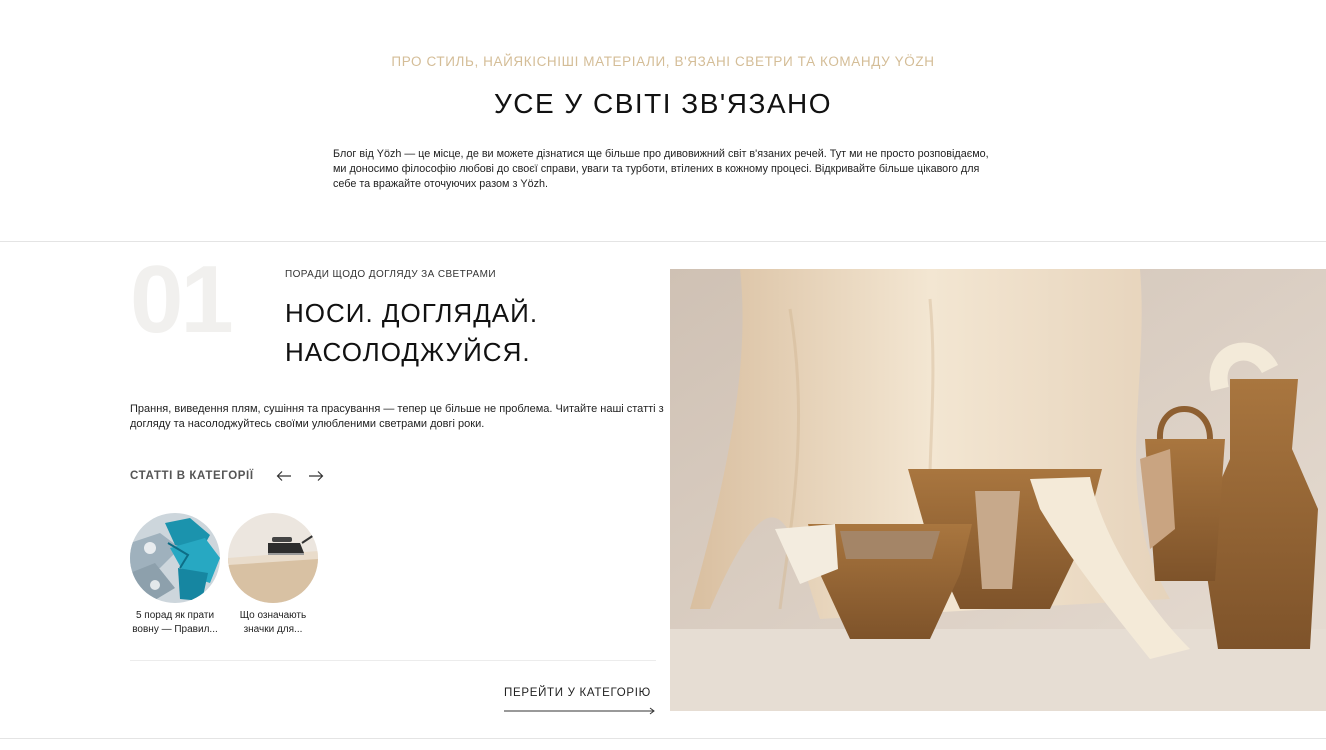 The width and height of the screenshot is (1326, 750). Describe the element at coordinates (284, 476) in the screenshot. I see `arrow-left-icon` at that location.